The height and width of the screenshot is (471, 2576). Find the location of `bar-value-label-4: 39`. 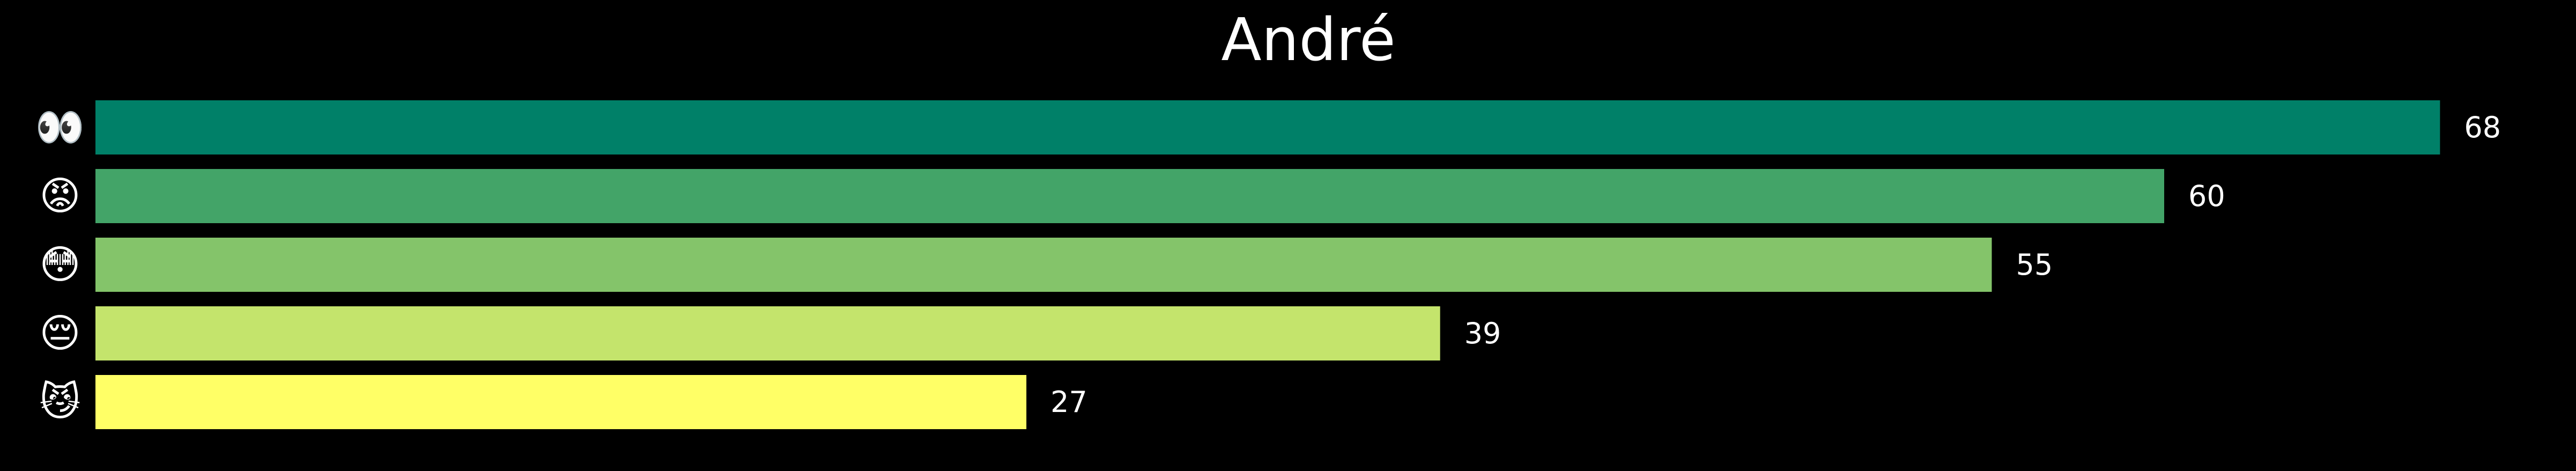

bar-value-label-4: 39 is located at coordinates (1482, 333).